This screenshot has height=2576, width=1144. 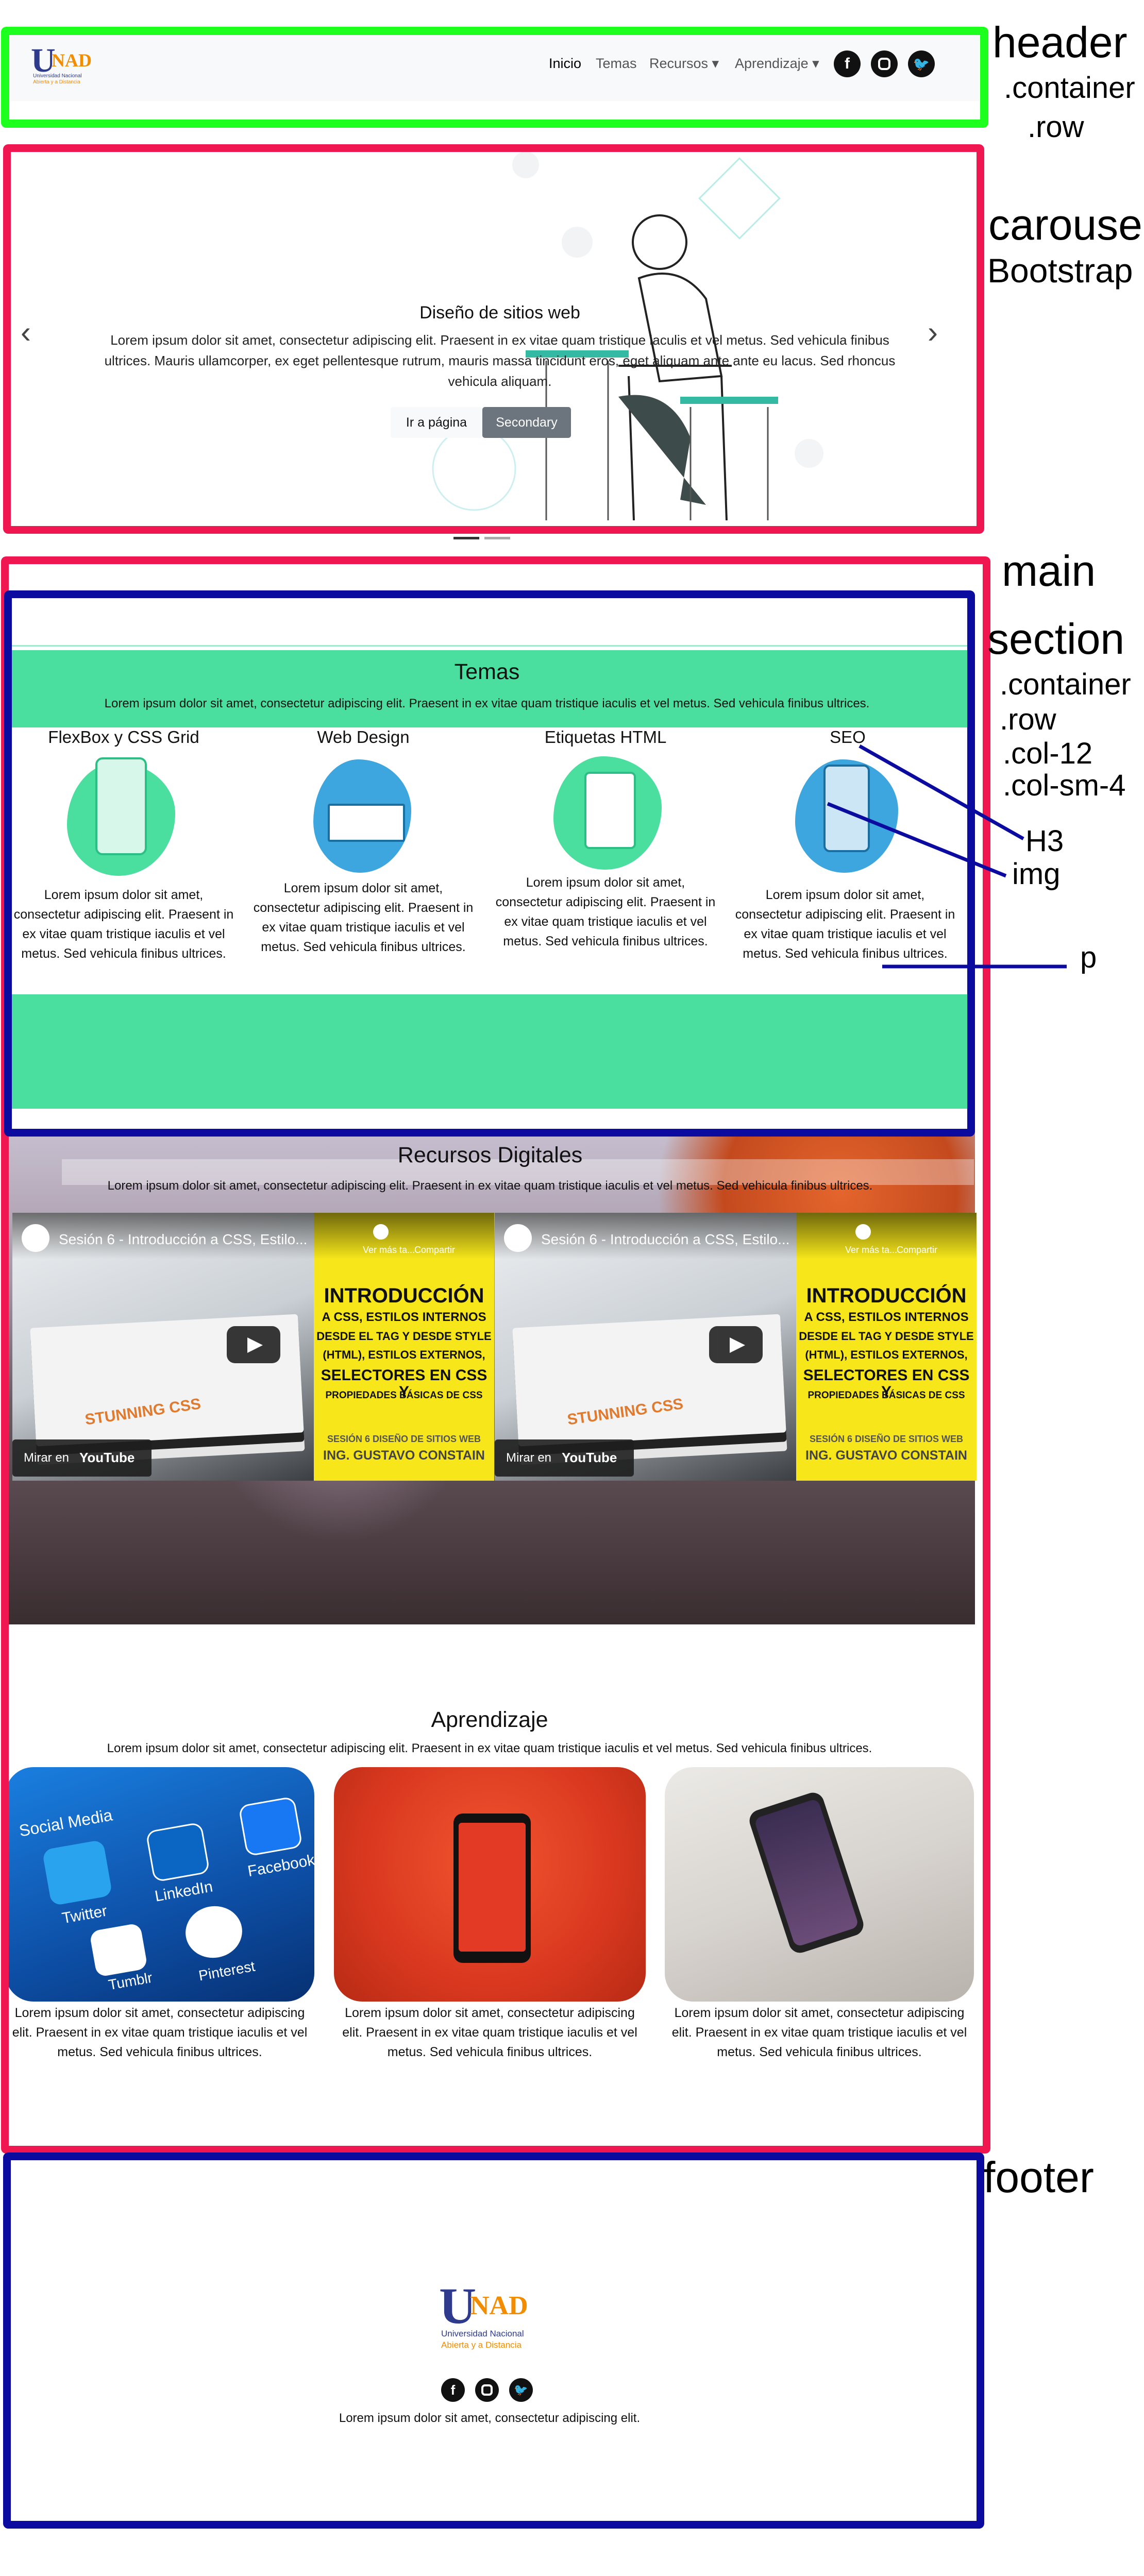 What do you see at coordinates (1038, 2177) in the screenshot?
I see `annotation-footer: footer` at bounding box center [1038, 2177].